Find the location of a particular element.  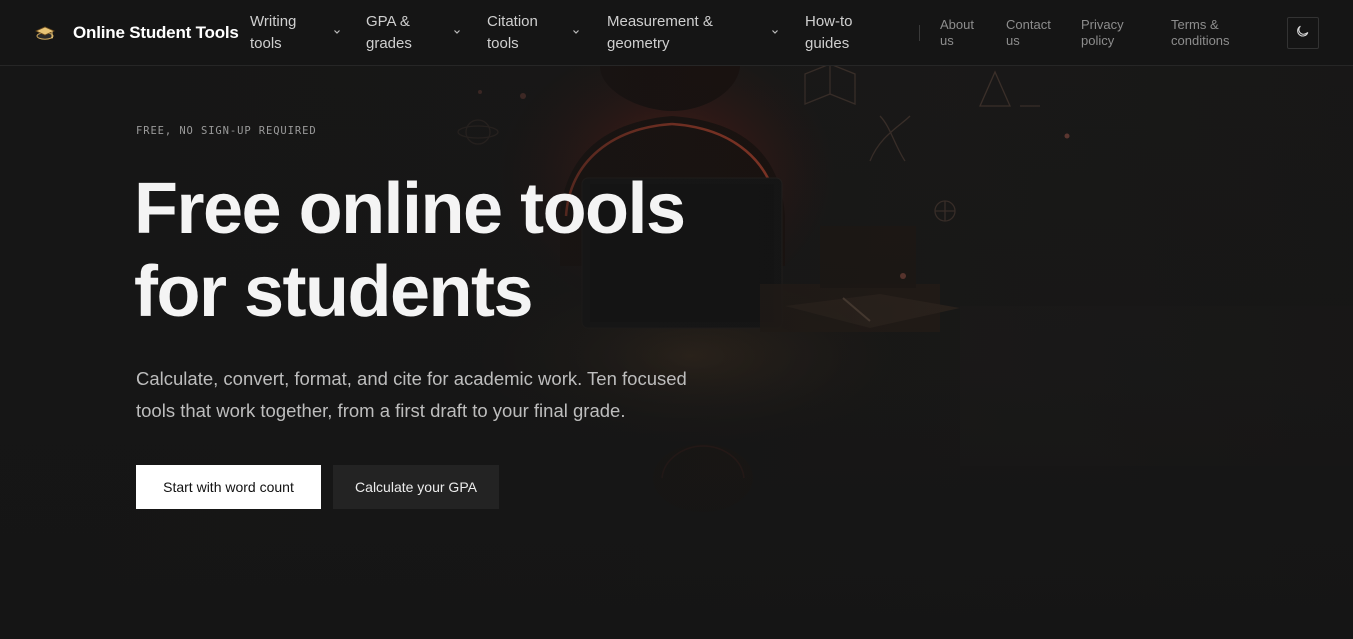

graduation-cap-logo-icon is located at coordinates (45, 33).